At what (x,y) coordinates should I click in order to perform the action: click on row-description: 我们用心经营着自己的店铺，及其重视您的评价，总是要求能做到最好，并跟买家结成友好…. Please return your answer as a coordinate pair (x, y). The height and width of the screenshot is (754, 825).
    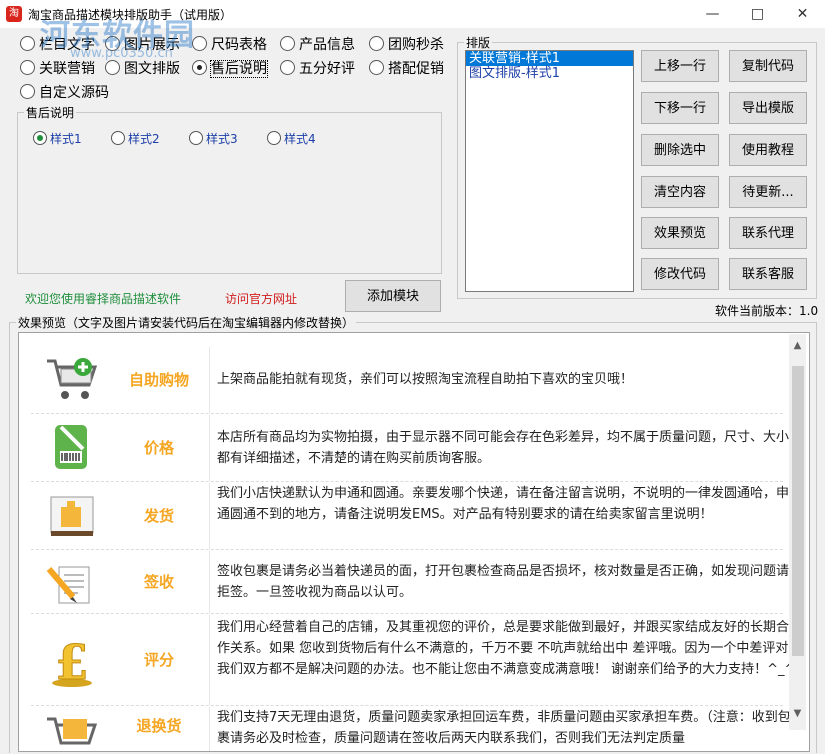
    Looking at the image, I should click on (506, 648).